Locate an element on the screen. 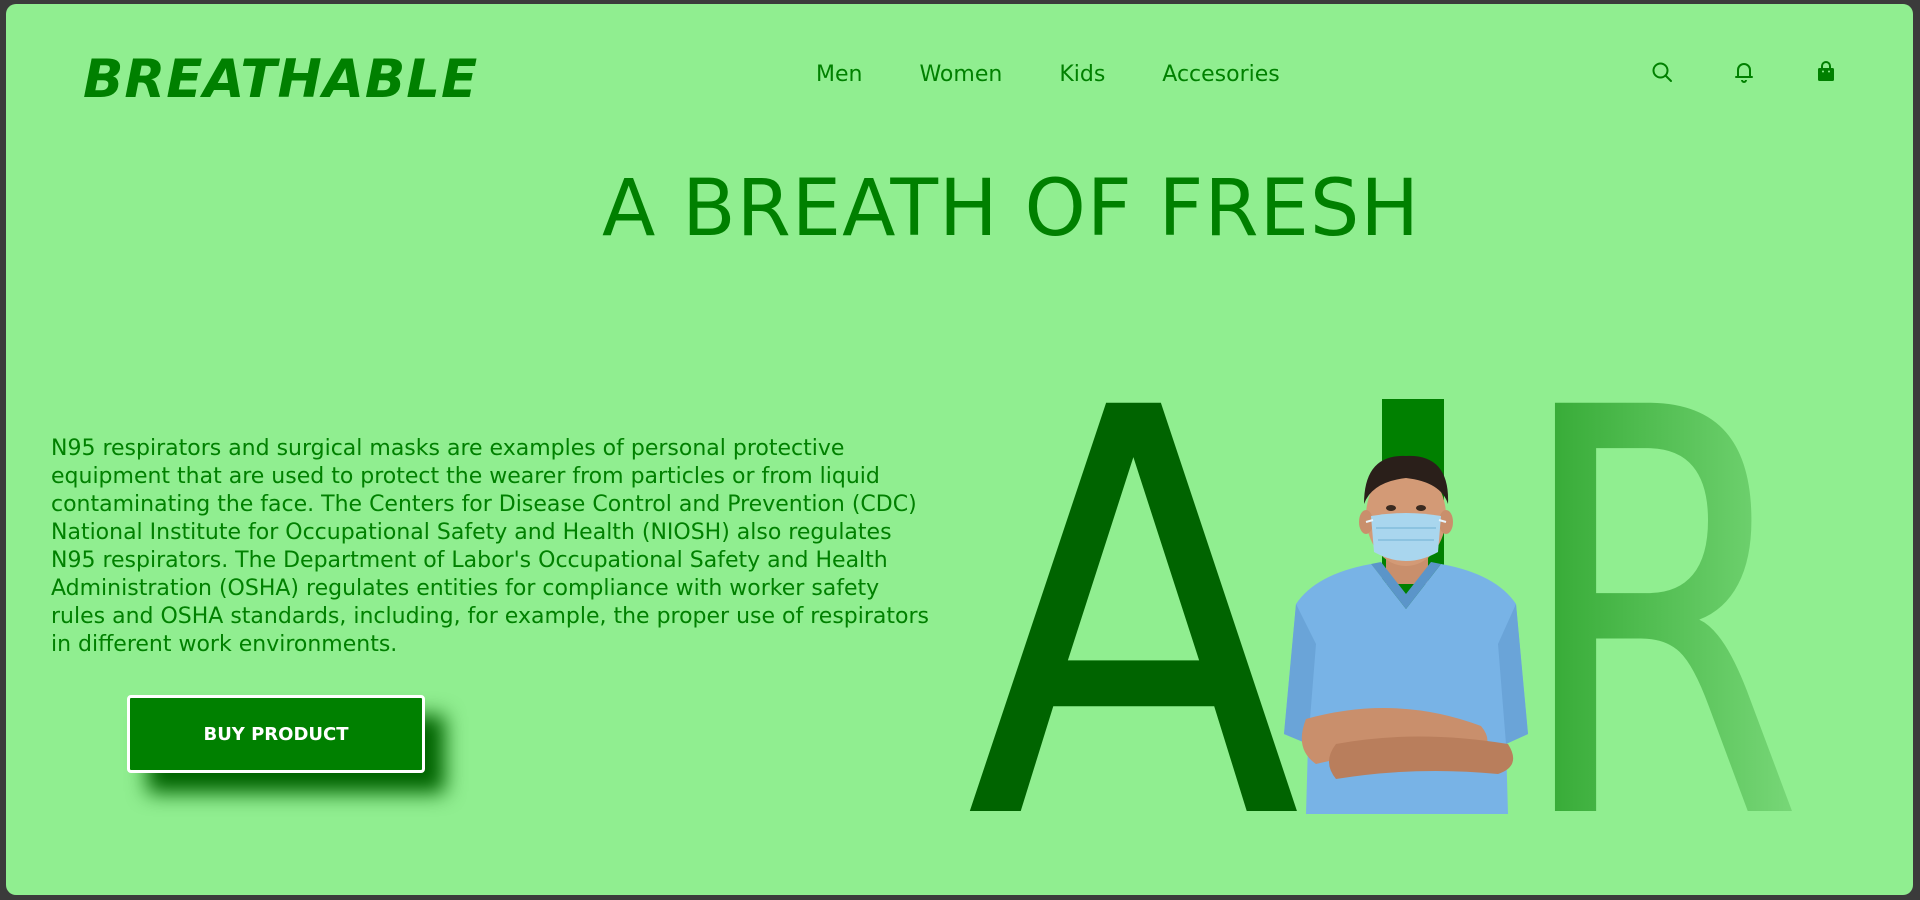 Image resolution: width=1920 pixels, height=900 pixels. search-icon is located at coordinates (1662, 72).